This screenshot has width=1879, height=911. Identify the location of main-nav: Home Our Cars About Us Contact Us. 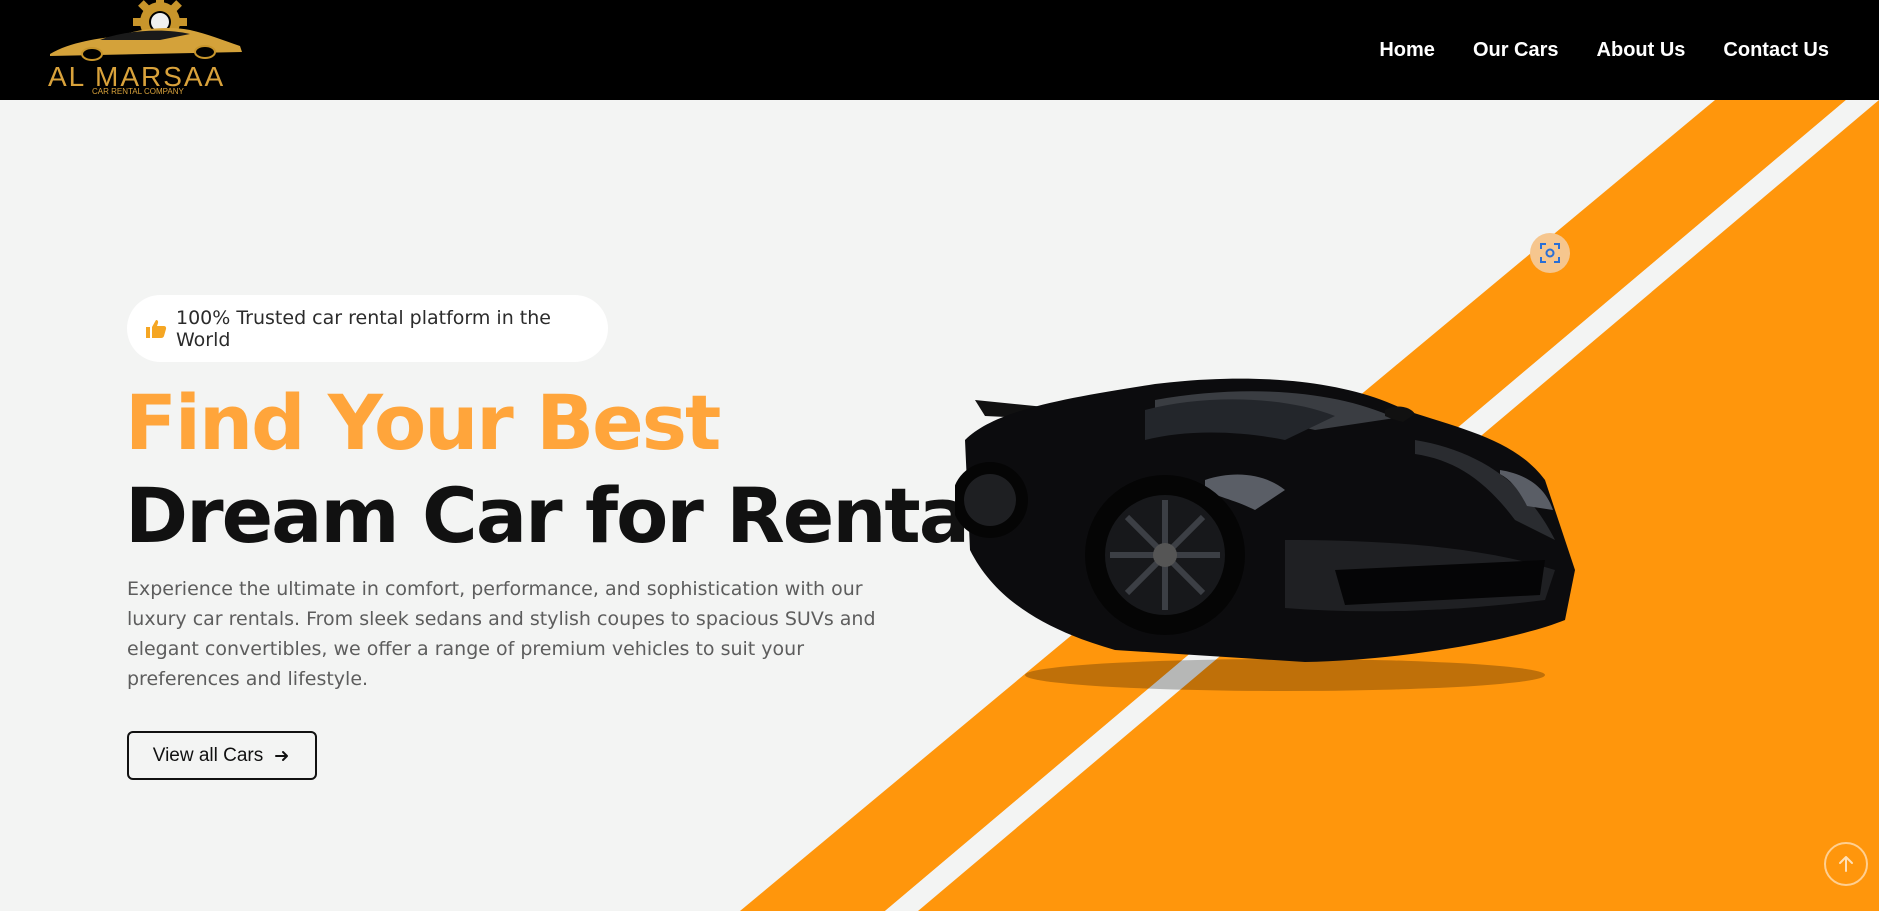
(1604, 50).